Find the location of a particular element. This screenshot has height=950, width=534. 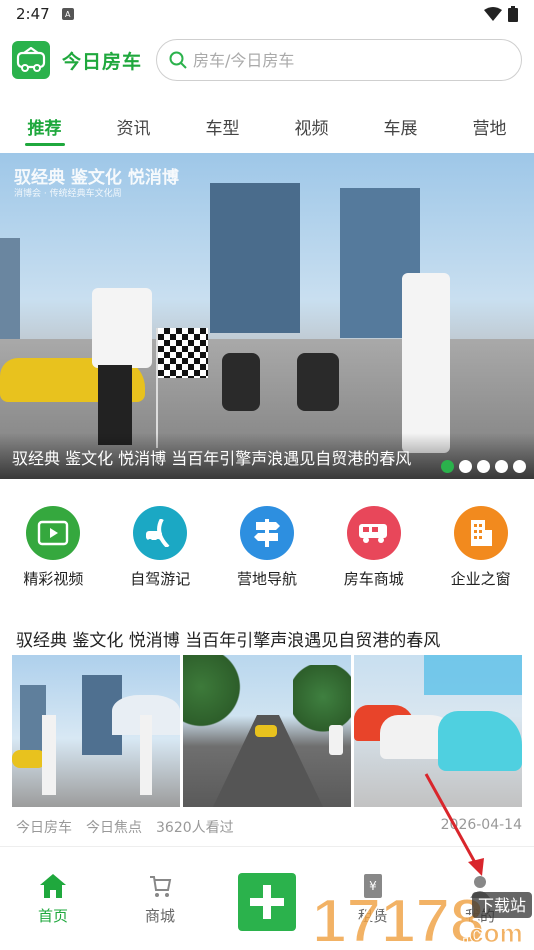

quick-link-camp-nav: 营地导航 is located at coordinates (267, 551).